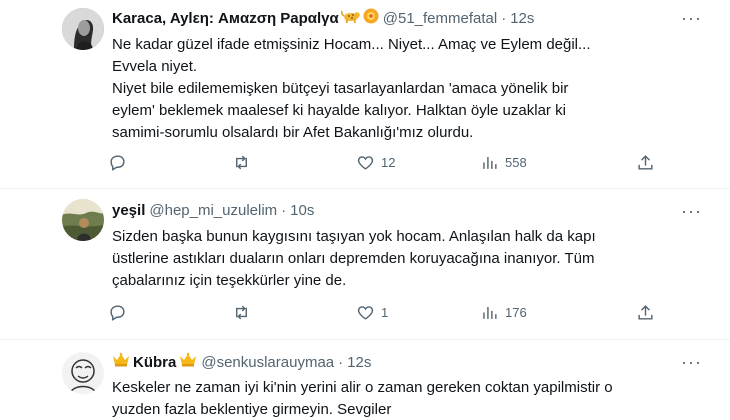  What do you see at coordinates (155, 66) in the screenshot?
I see `tweet-line: Evvela niyet.` at bounding box center [155, 66].